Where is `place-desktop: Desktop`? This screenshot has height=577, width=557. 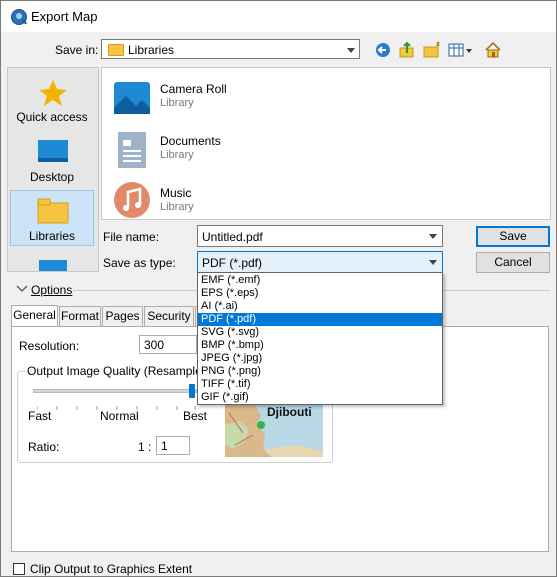 place-desktop: Desktop is located at coordinates (52, 160).